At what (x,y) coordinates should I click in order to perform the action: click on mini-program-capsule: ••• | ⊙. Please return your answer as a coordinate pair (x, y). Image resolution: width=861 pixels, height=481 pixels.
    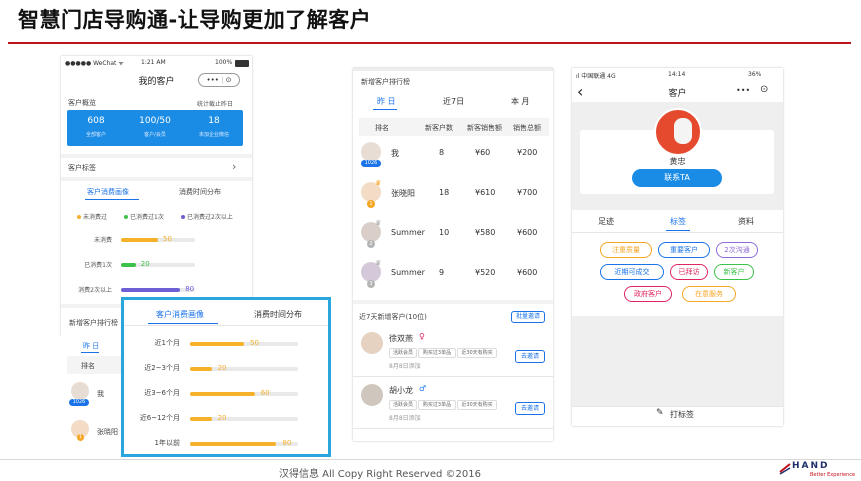
    Looking at the image, I should click on (219, 80).